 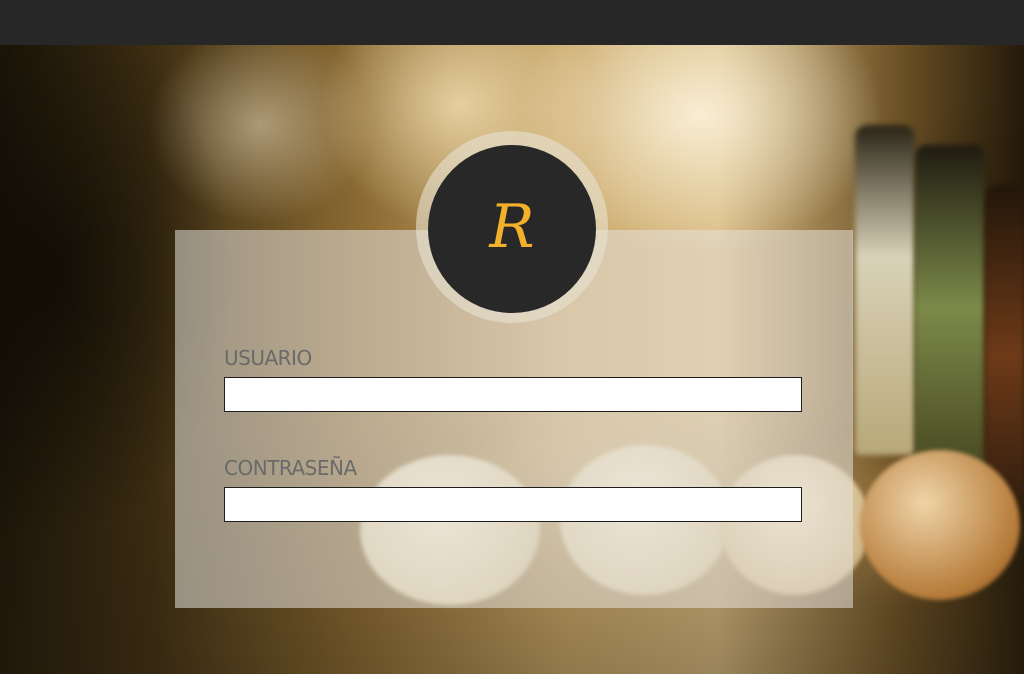 I want to click on password-label: CONTRASEÑA, so click(x=290, y=468).